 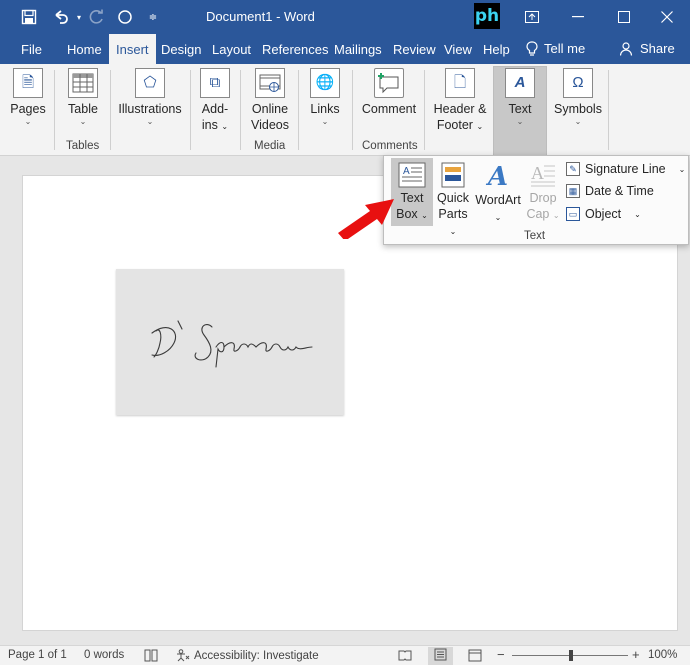 I want to click on save-icon, so click(x=29, y=17).